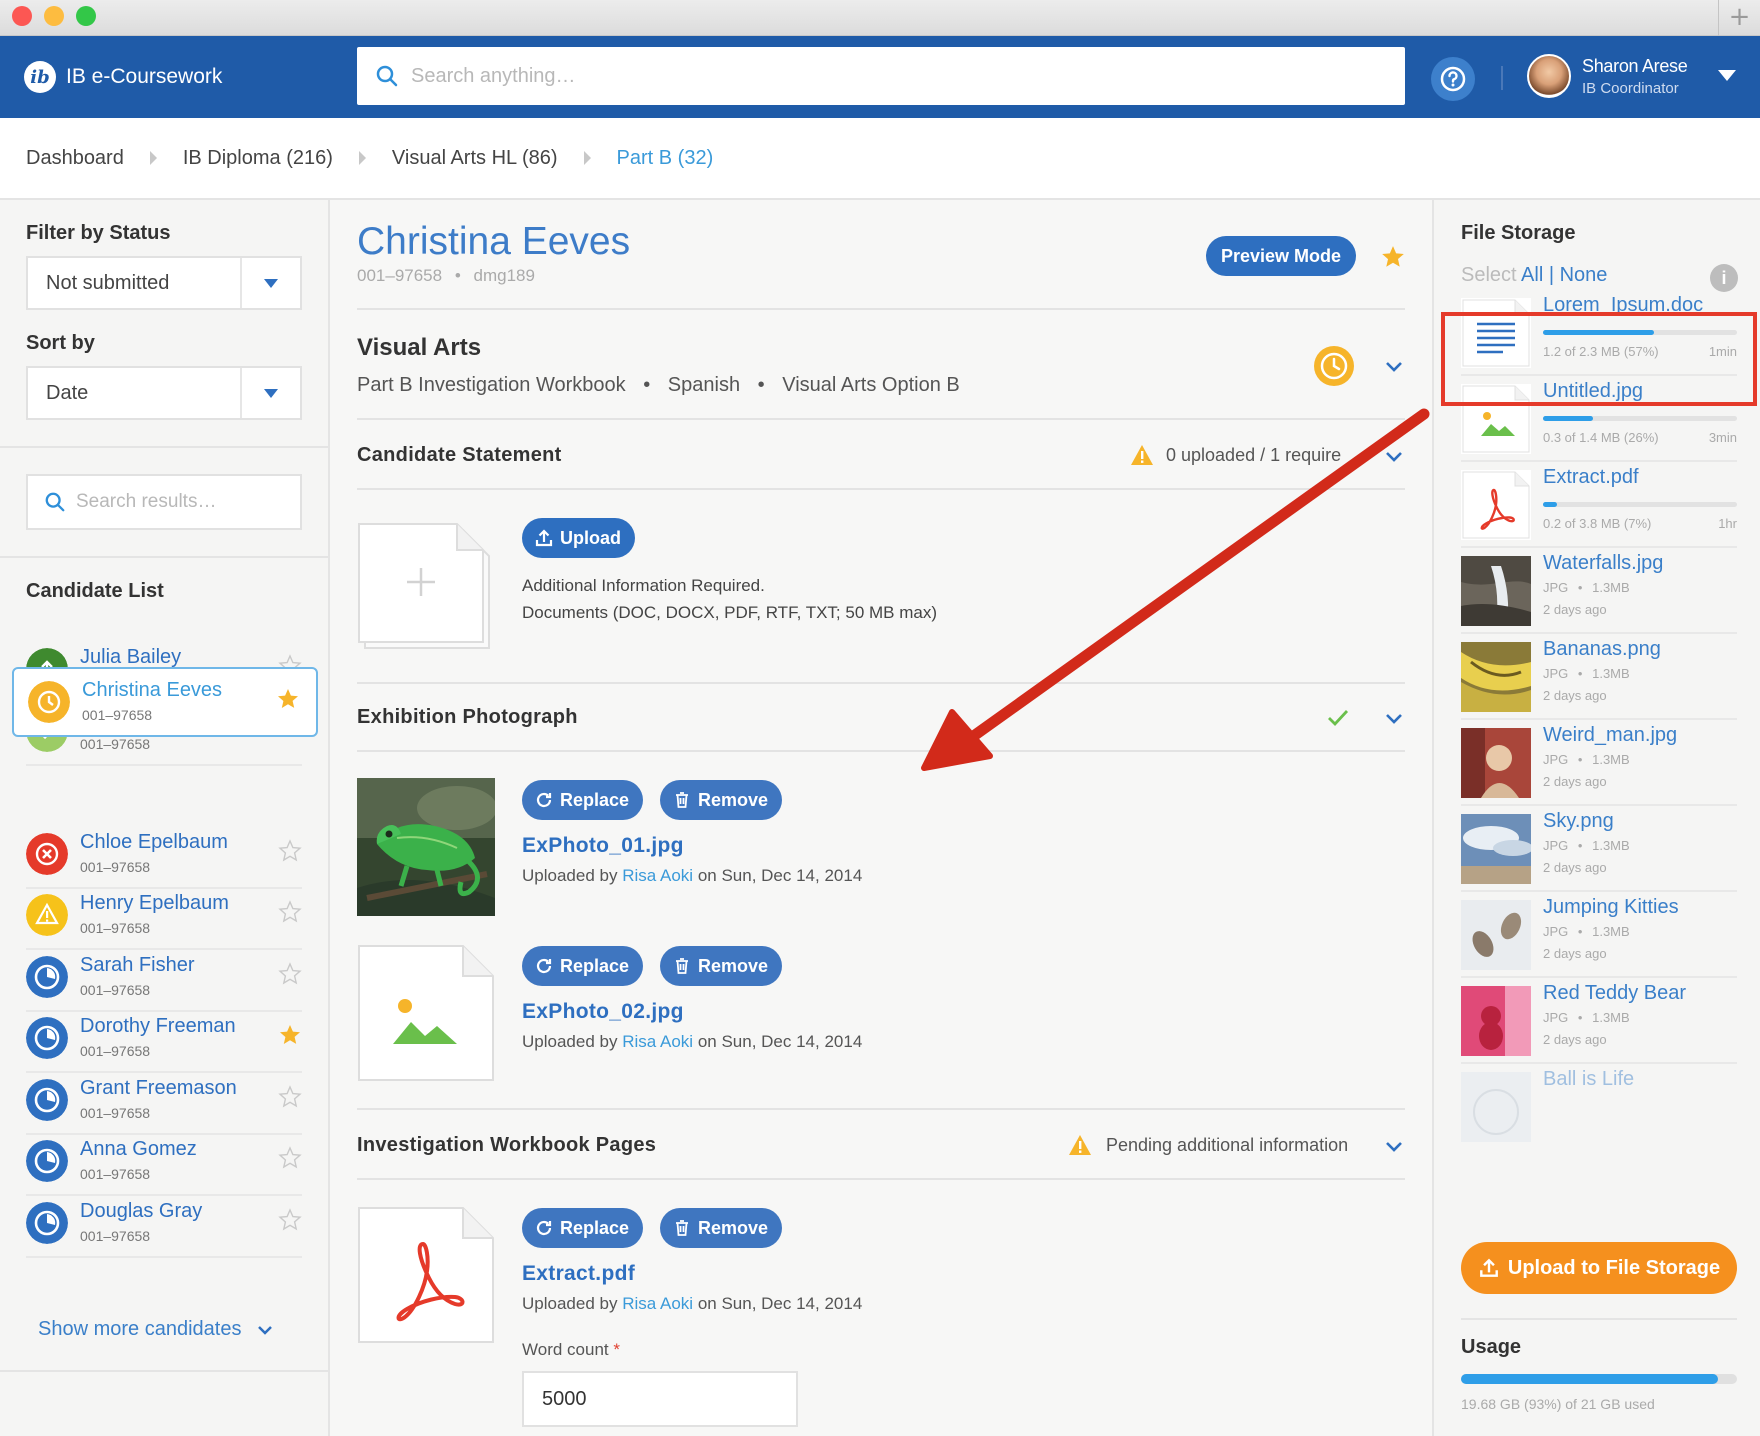  What do you see at coordinates (86, 16) in the screenshot?
I see `maximize-window-button` at bounding box center [86, 16].